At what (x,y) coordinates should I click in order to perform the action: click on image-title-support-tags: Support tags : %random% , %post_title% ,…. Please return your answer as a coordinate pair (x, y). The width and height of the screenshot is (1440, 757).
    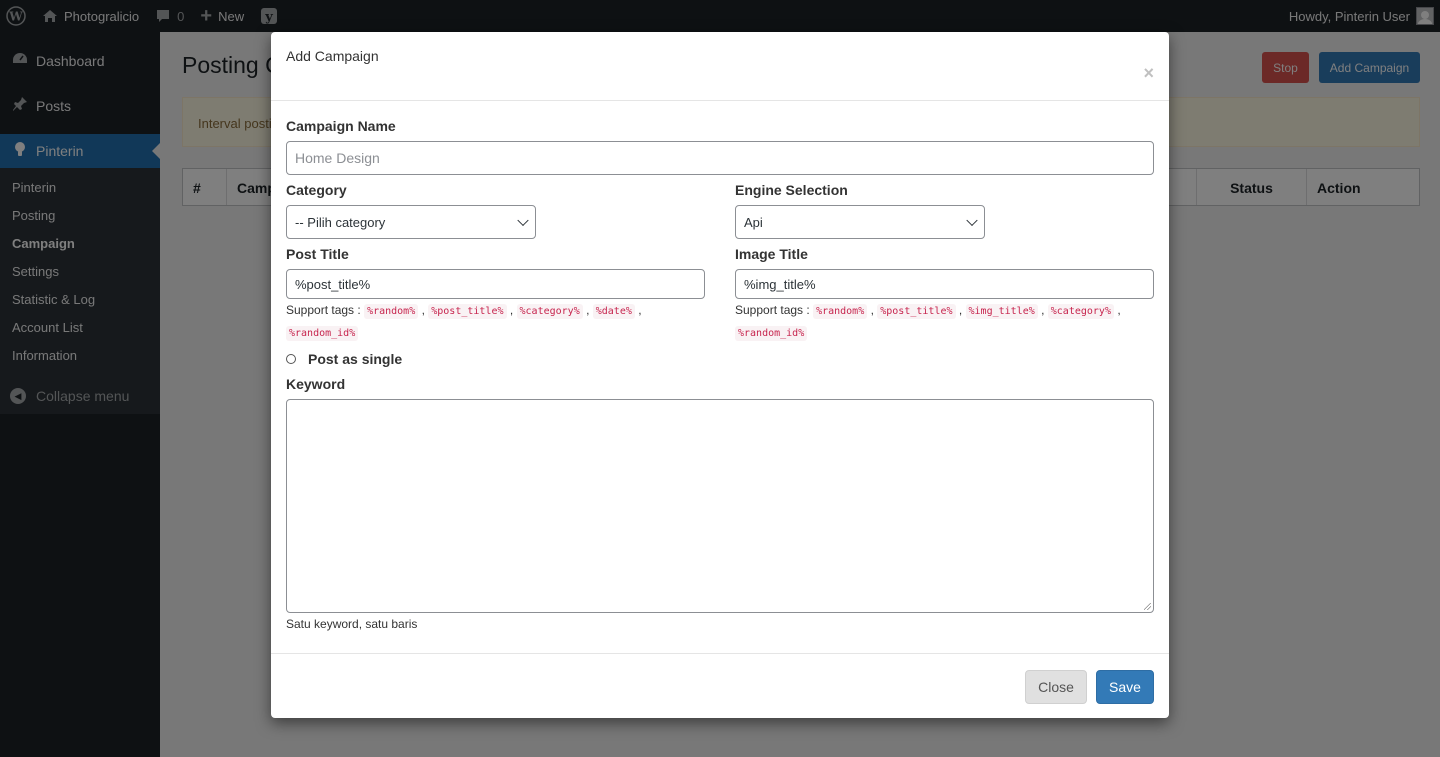
    Looking at the image, I should click on (928, 322).